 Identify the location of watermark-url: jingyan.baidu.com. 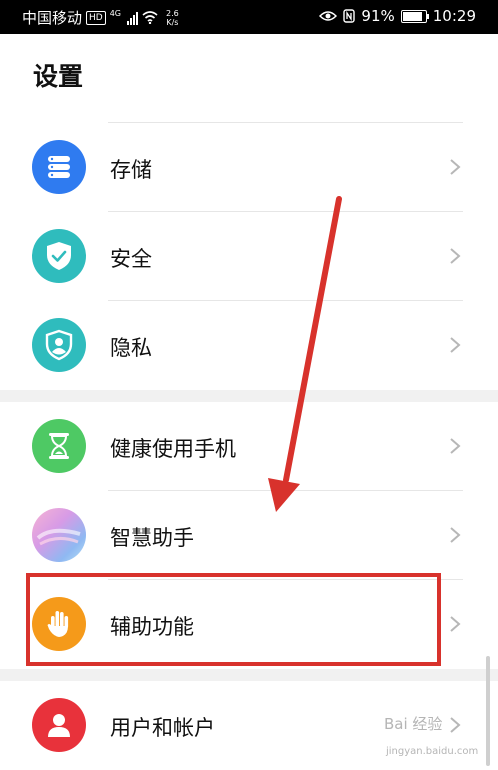
(432, 751).